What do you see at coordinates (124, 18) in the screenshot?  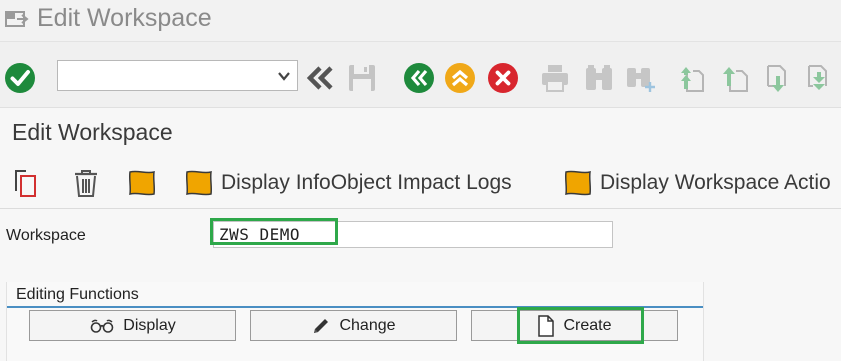 I see `window-title: Edit Workspace` at bounding box center [124, 18].